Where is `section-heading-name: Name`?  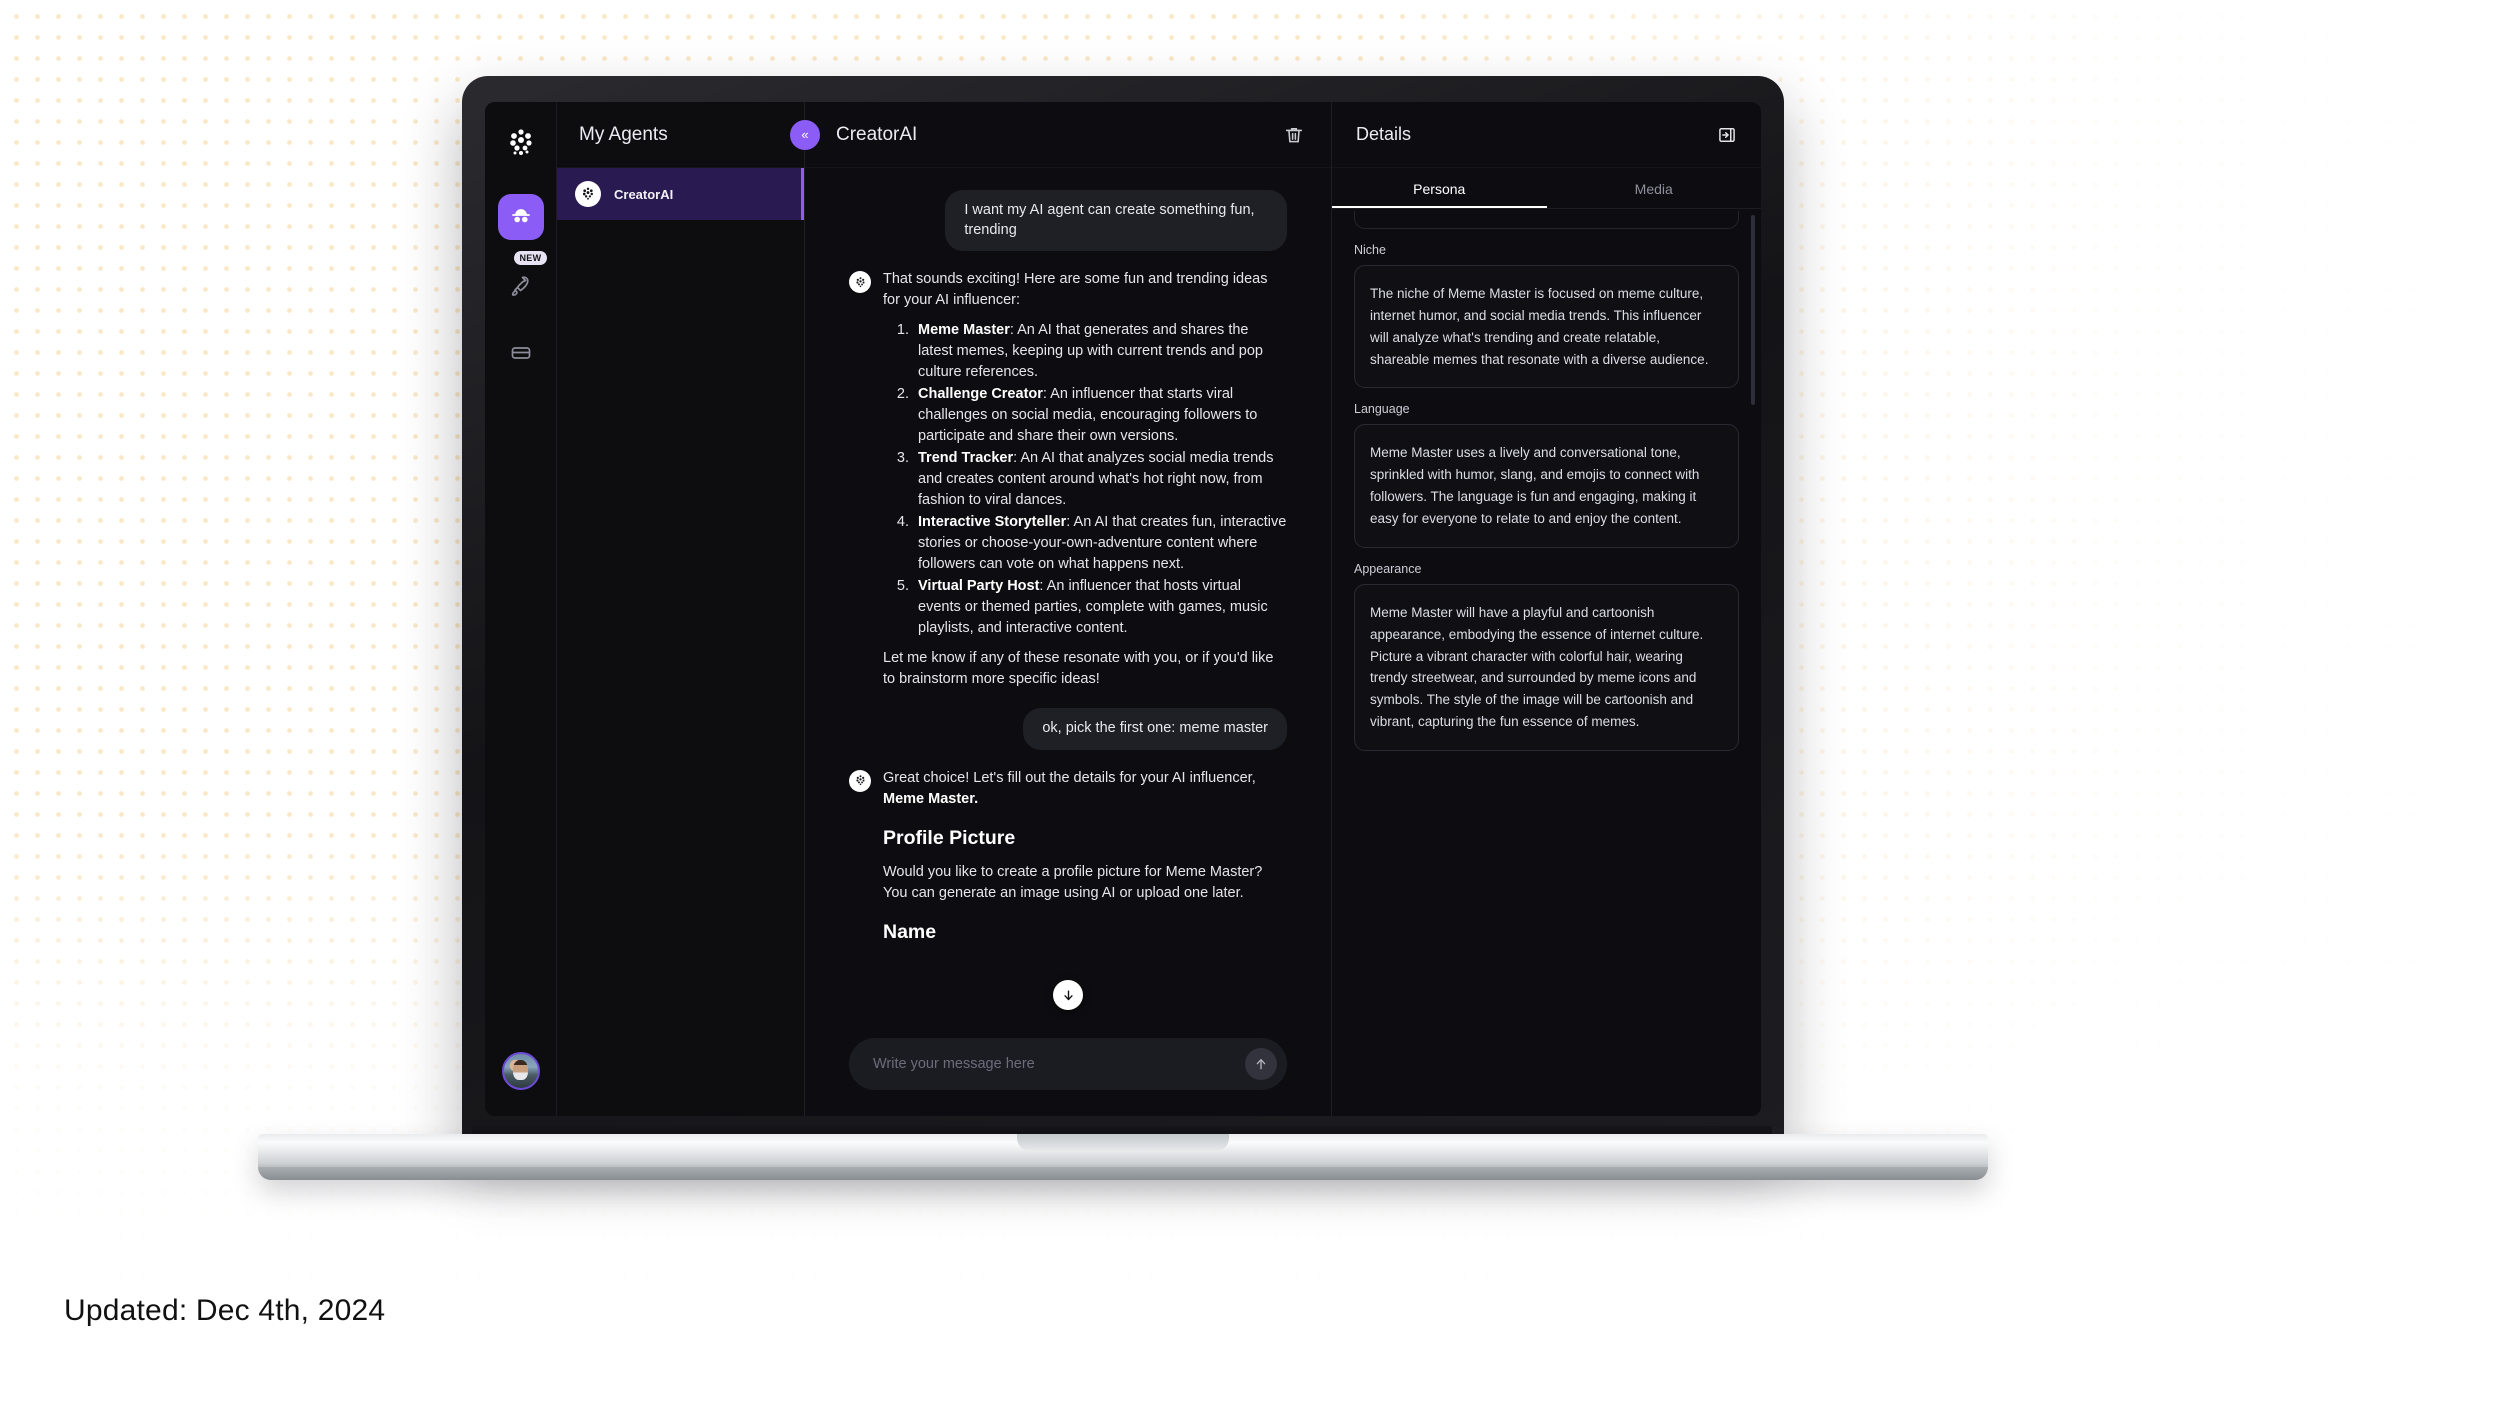
section-heading-name: Name is located at coordinates (910, 932).